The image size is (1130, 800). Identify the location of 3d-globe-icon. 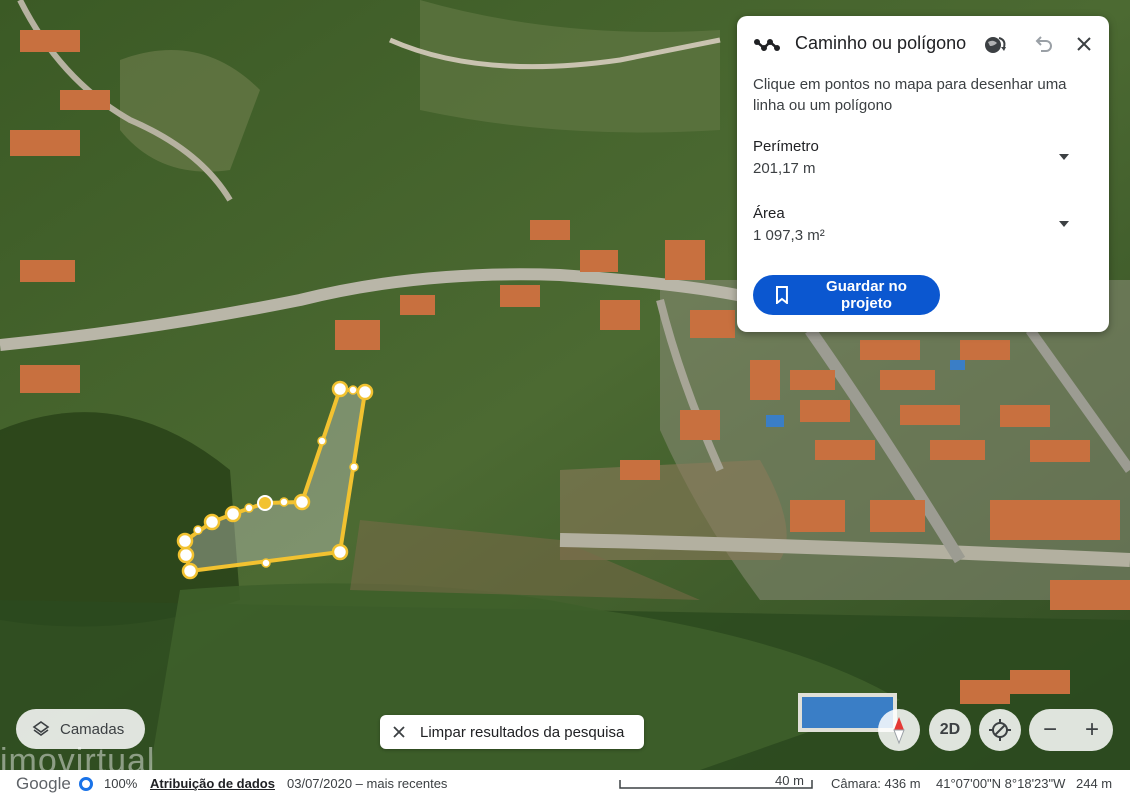
(995, 45).